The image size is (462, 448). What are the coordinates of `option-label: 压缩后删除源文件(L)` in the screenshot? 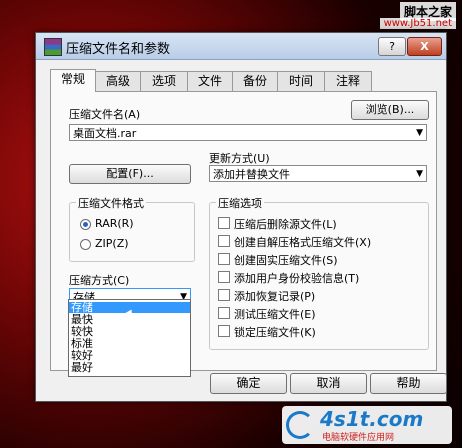 It's located at (285, 224).